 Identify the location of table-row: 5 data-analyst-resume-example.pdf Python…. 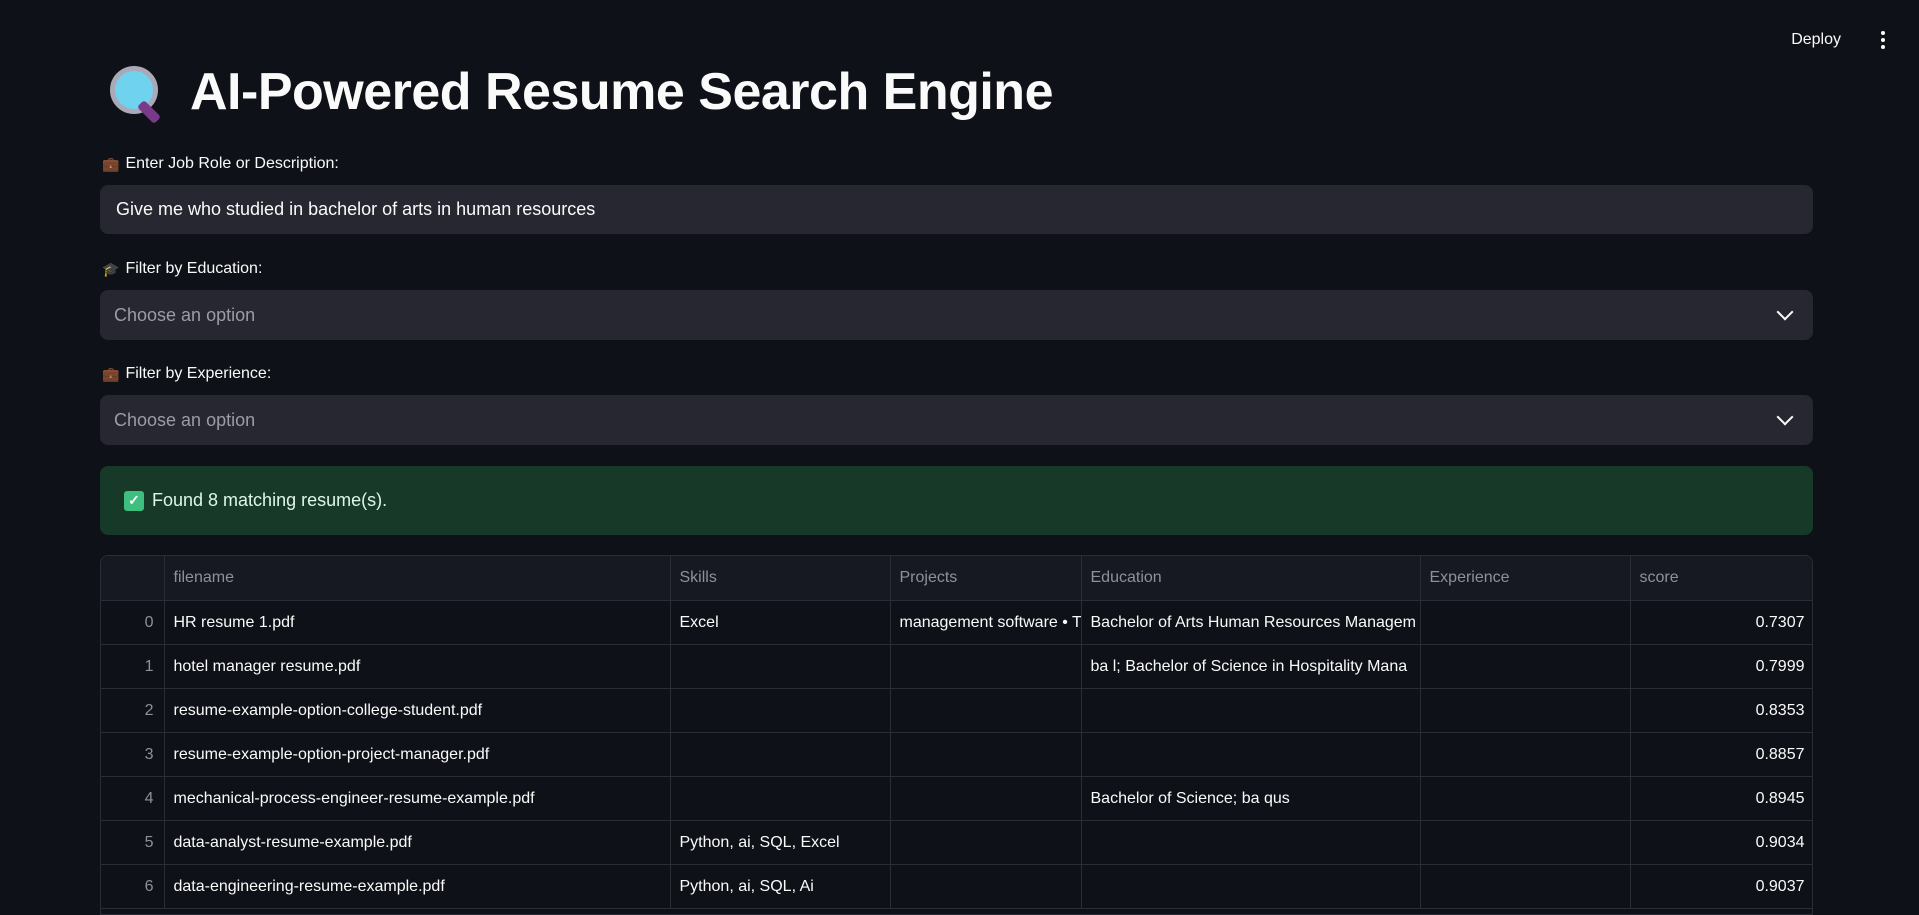
(956, 842).